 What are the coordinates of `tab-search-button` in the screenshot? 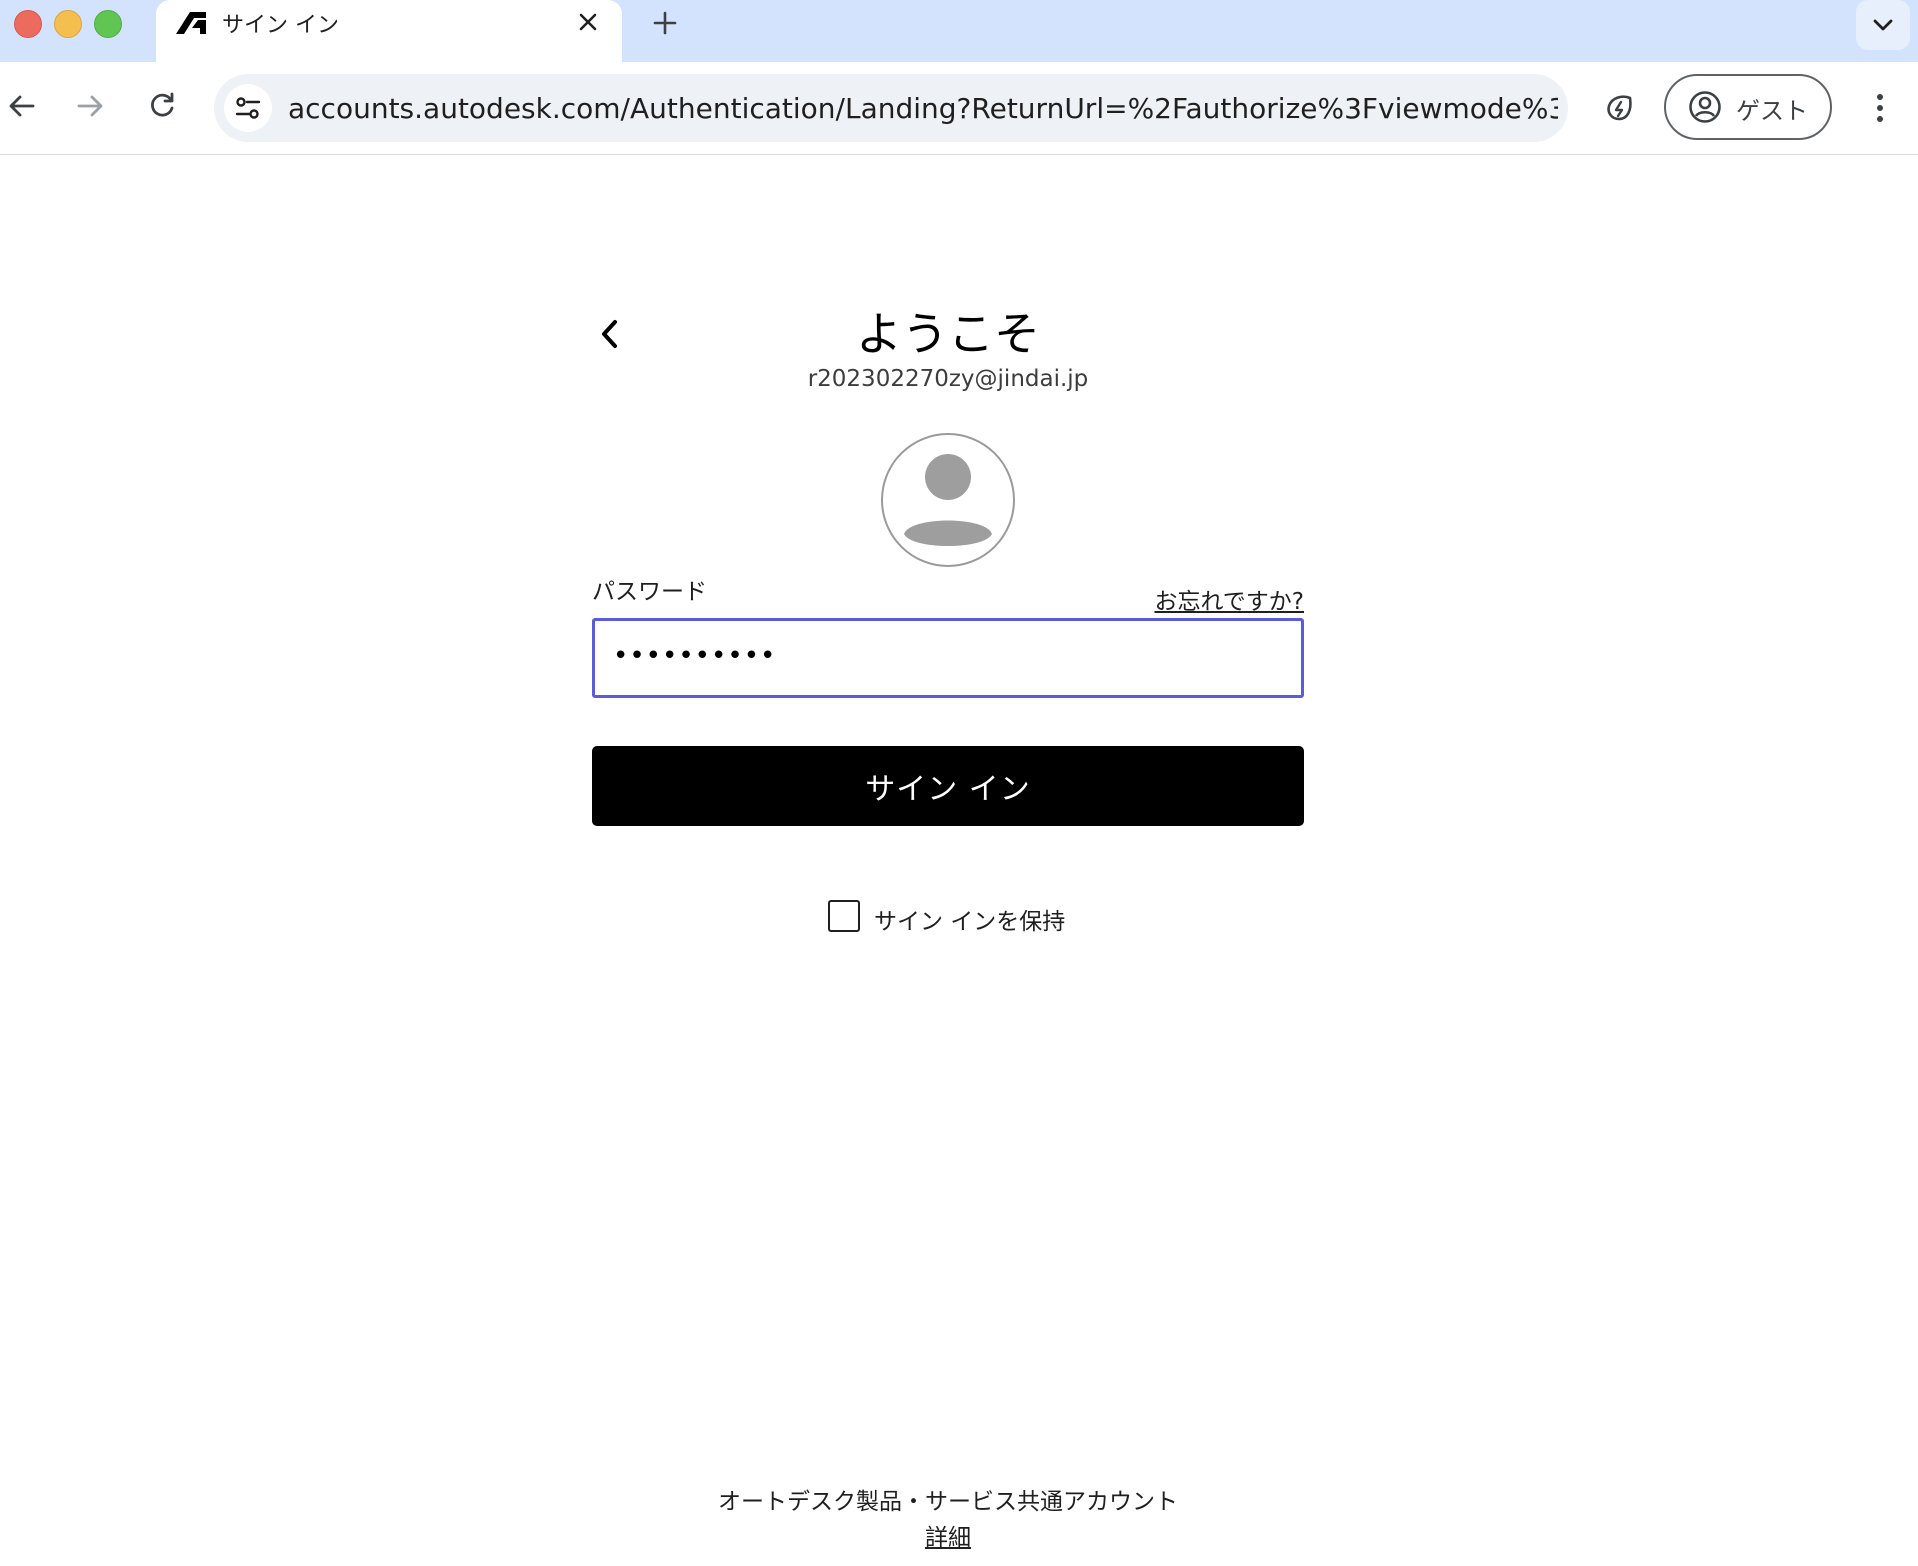 It's located at (1883, 25).